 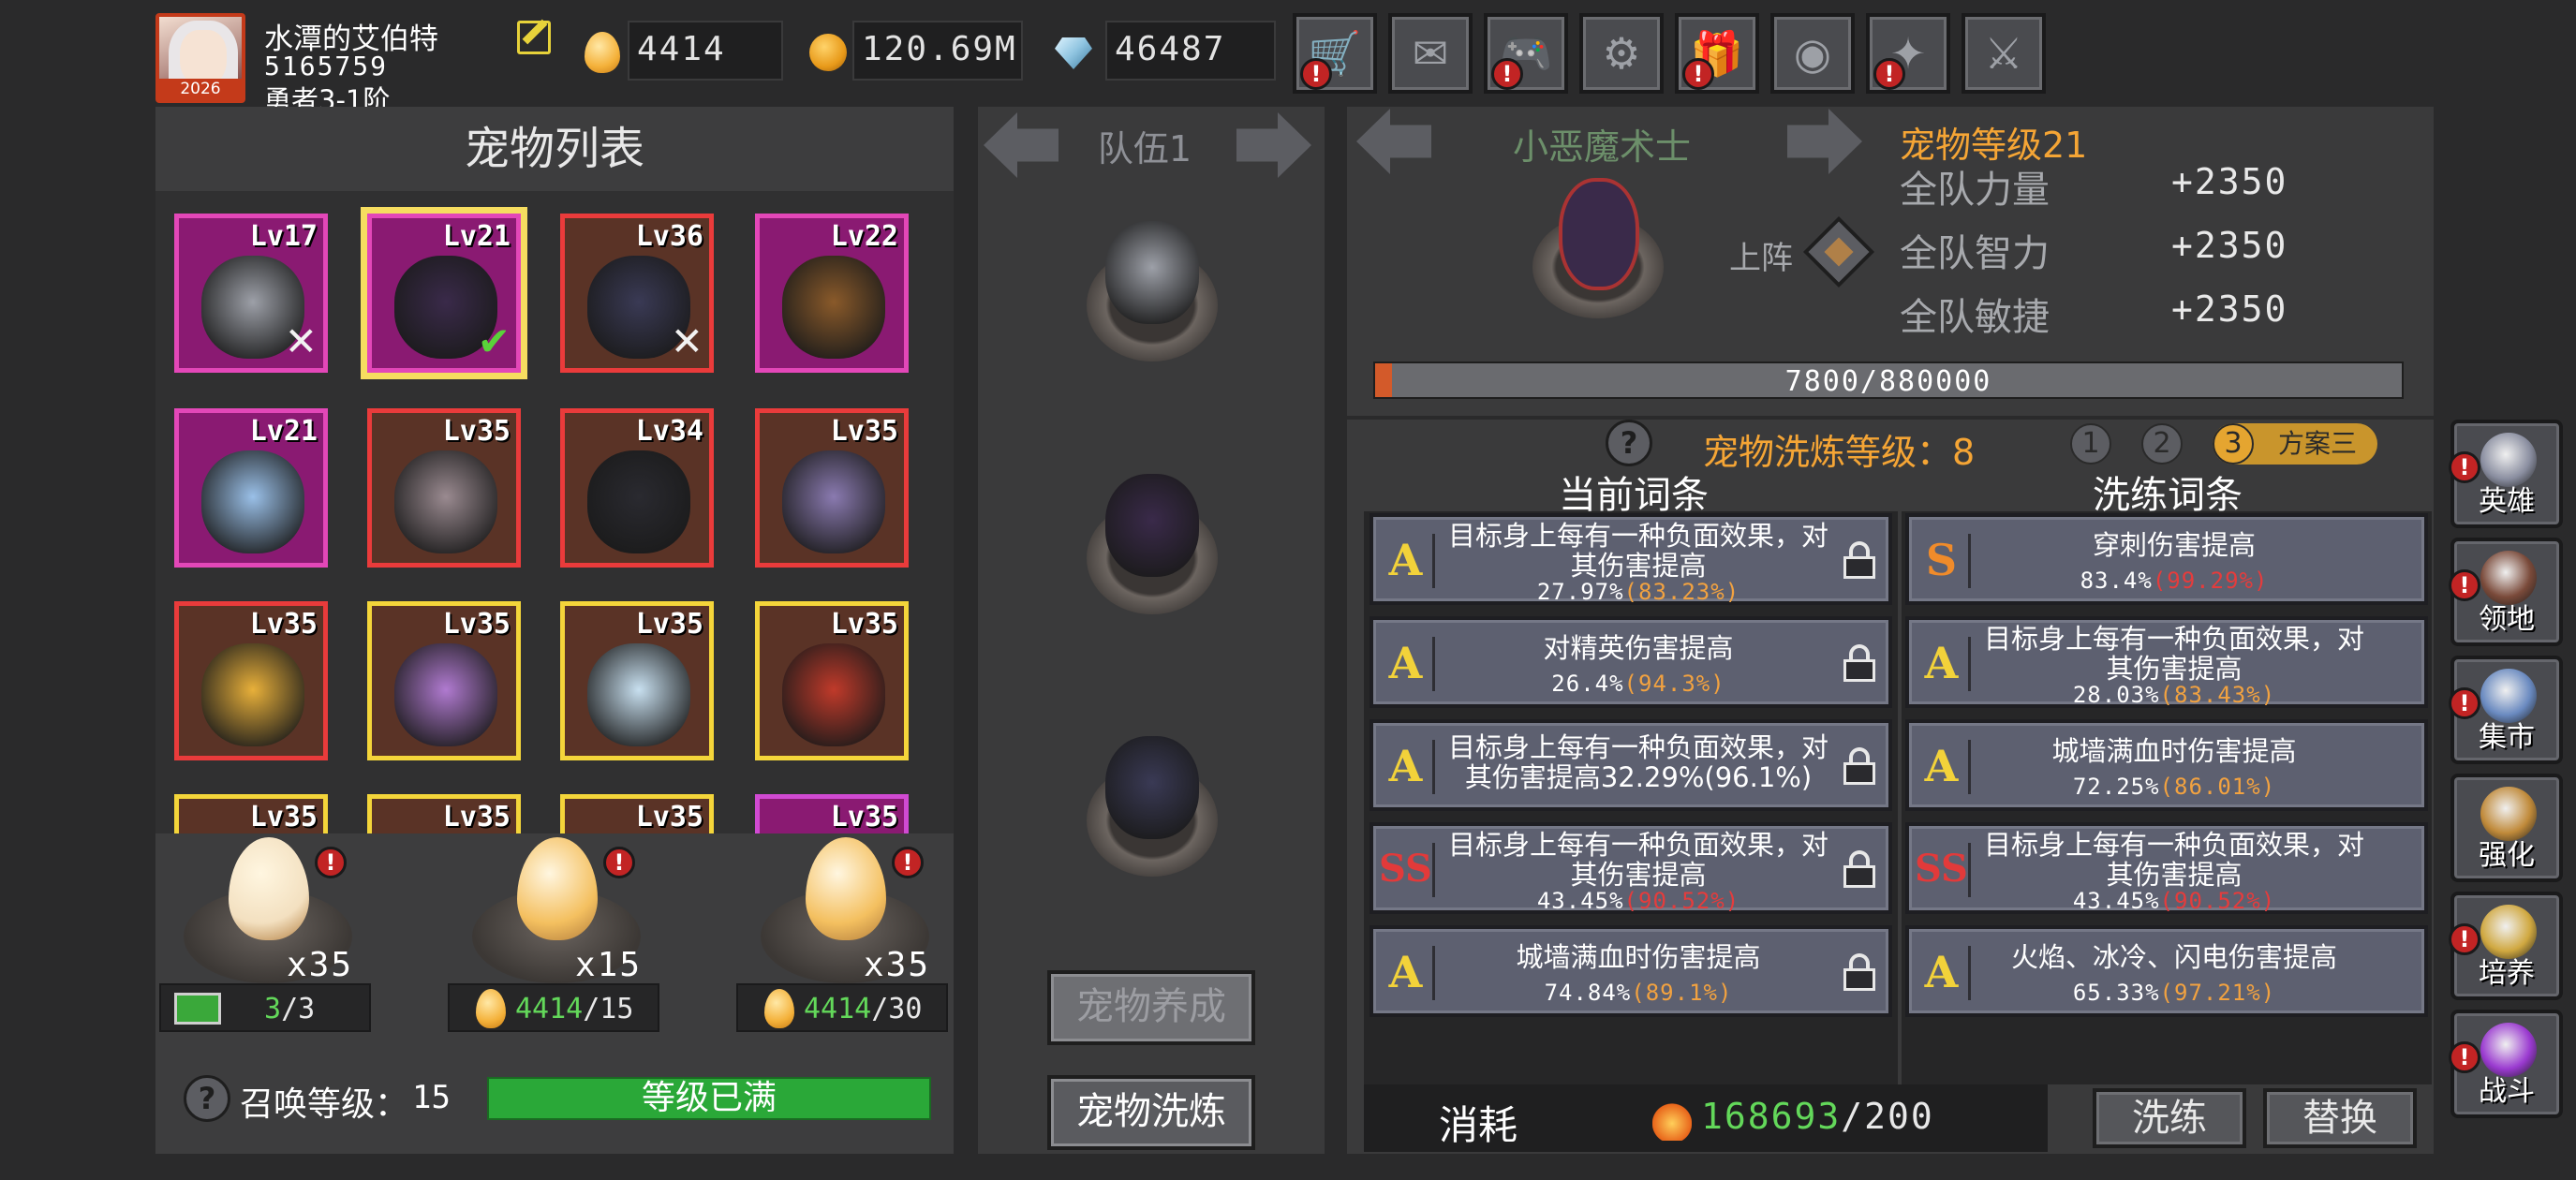 I want to click on refine-button: 洗练, so click(x=2169, y=1118).